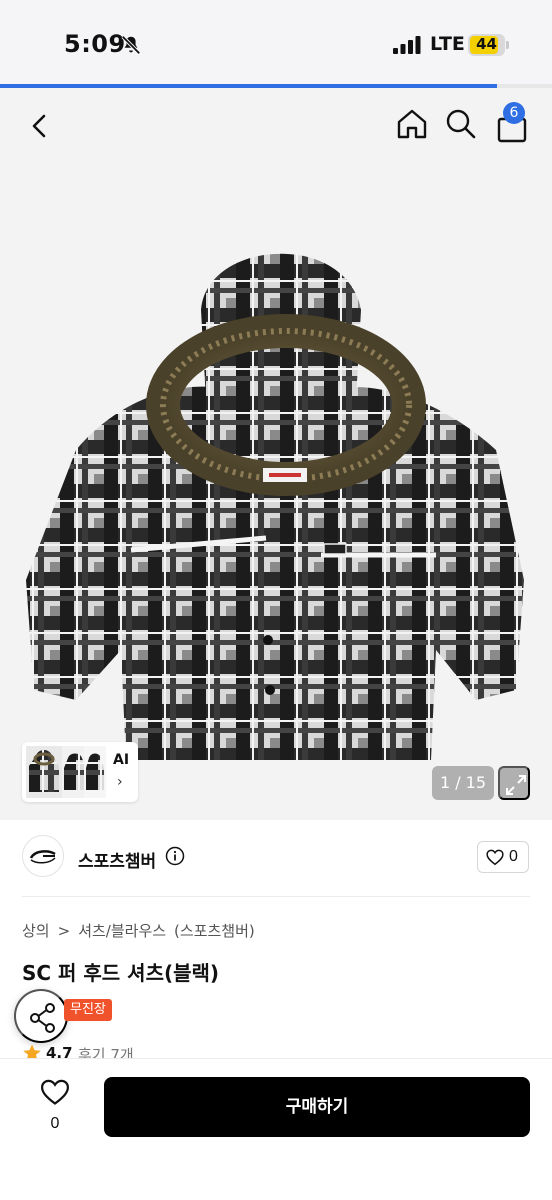 This screenshot has height=1200, width=552. Describe the element at coordinates (175, 856) in the screenshot. I see `info-icon` at that location.